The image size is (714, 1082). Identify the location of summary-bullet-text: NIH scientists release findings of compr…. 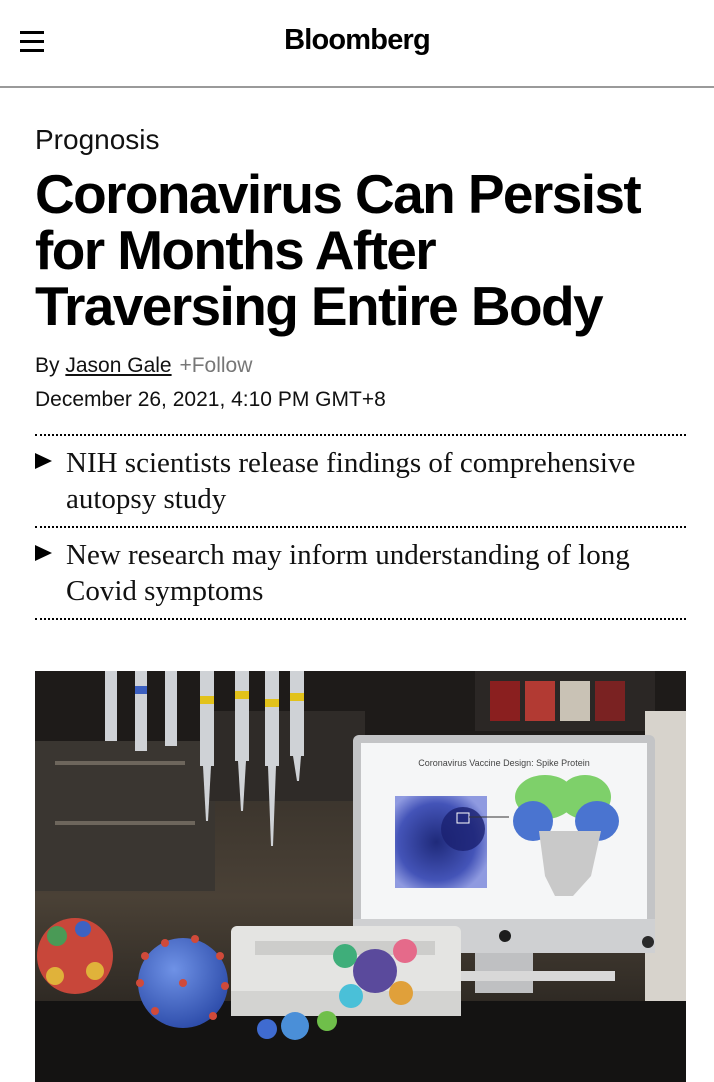
(351, 481).